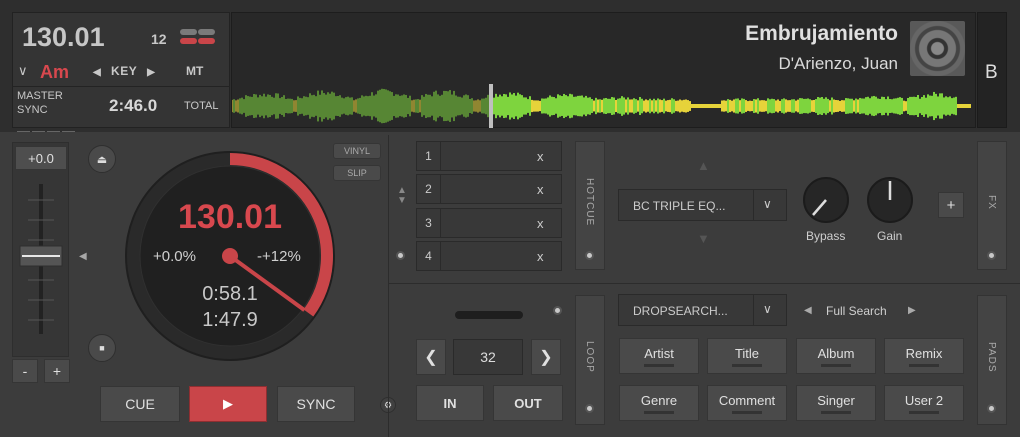  What do you see at coordinates (489, 223) in the screenshot?
I see `hotcue-slot: 3 x` at bounding box center [489, 223].